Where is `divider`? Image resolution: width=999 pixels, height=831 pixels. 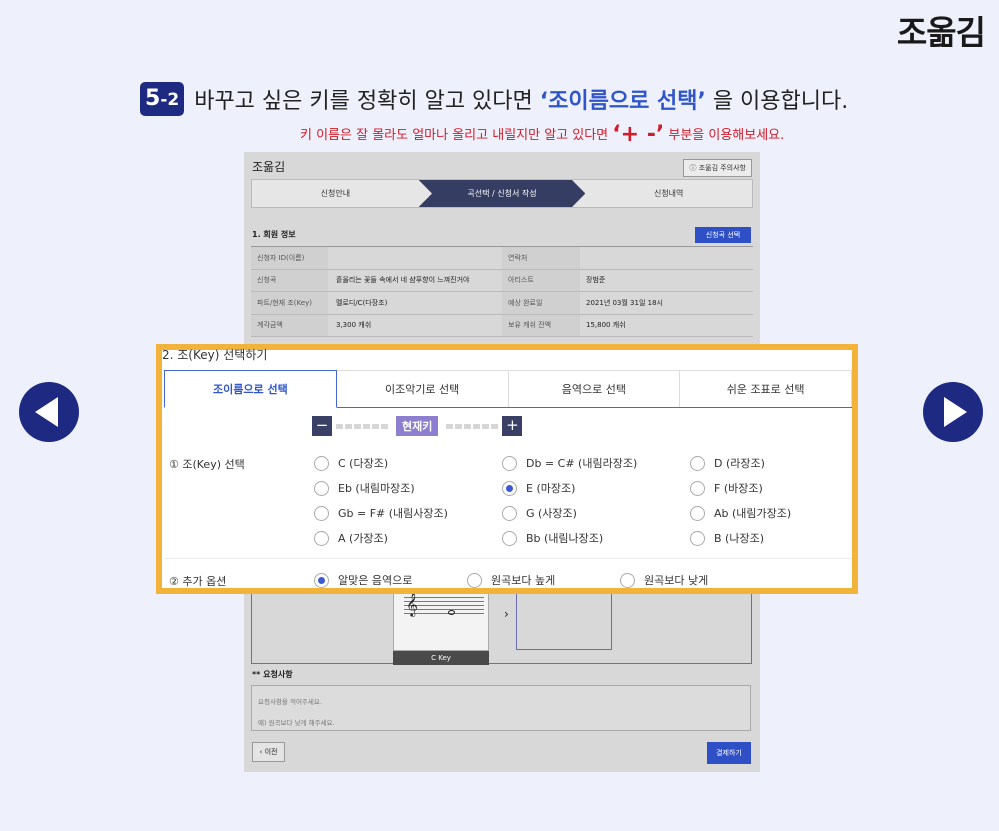 divider is located at coordinates (508, 558).